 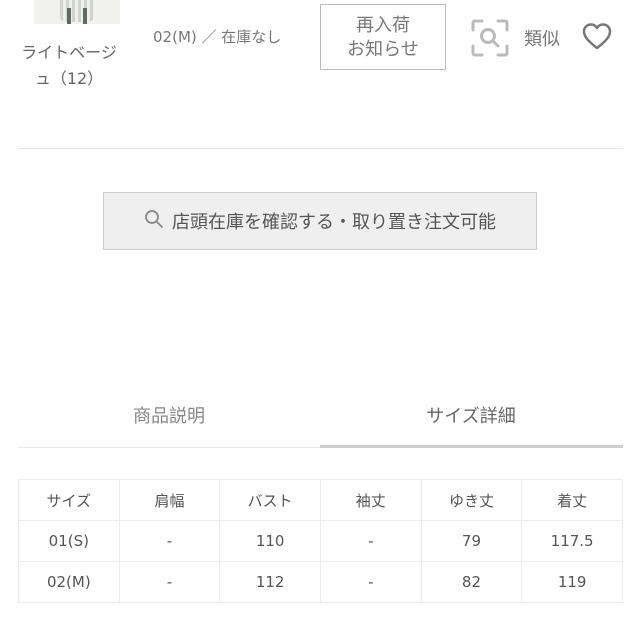 What do you see at coordinates (69, 500) in the screenshot?
I see `table-header-cell: サイズ` at bounding box center [69, 500].